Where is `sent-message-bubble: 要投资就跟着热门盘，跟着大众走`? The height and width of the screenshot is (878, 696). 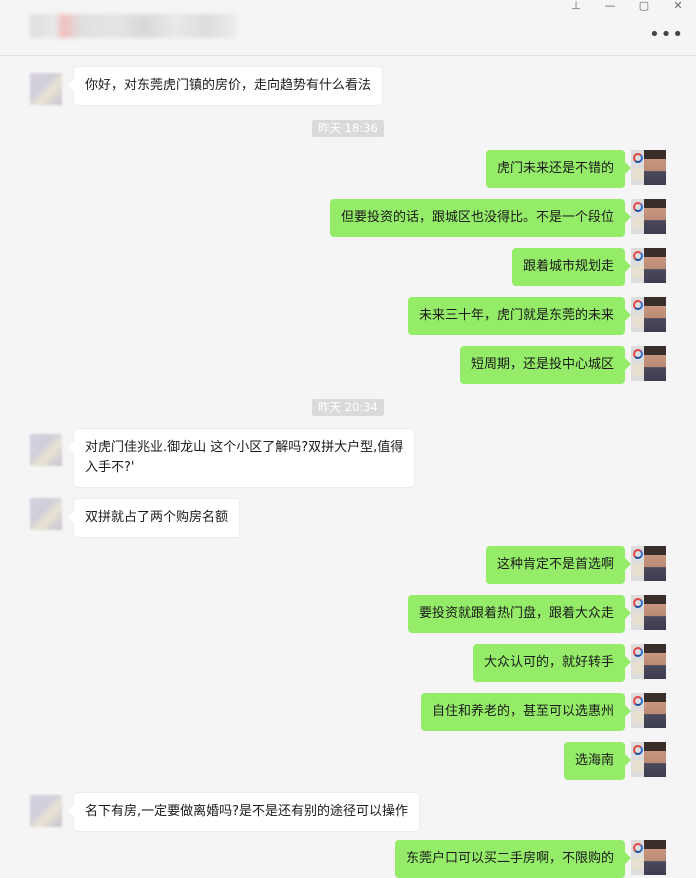
sent-message-bubble: 要投资就跟着热门盘，跟着大众走 is located at coordinates (519, 614).